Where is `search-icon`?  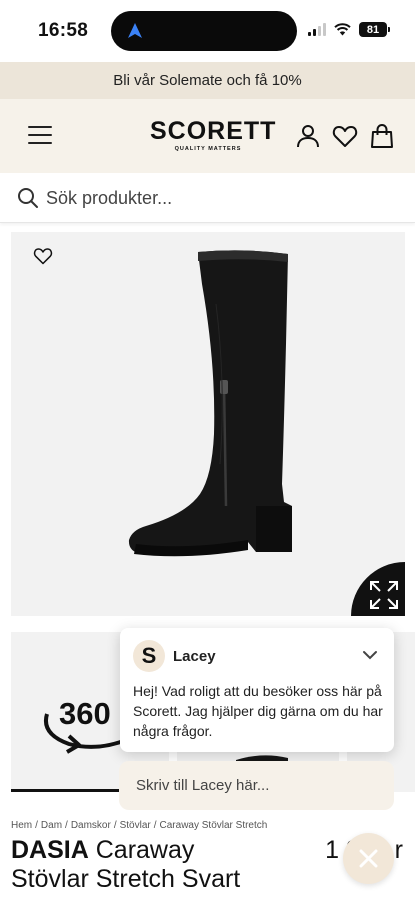 search-icon is located at coordinates (28, 198).